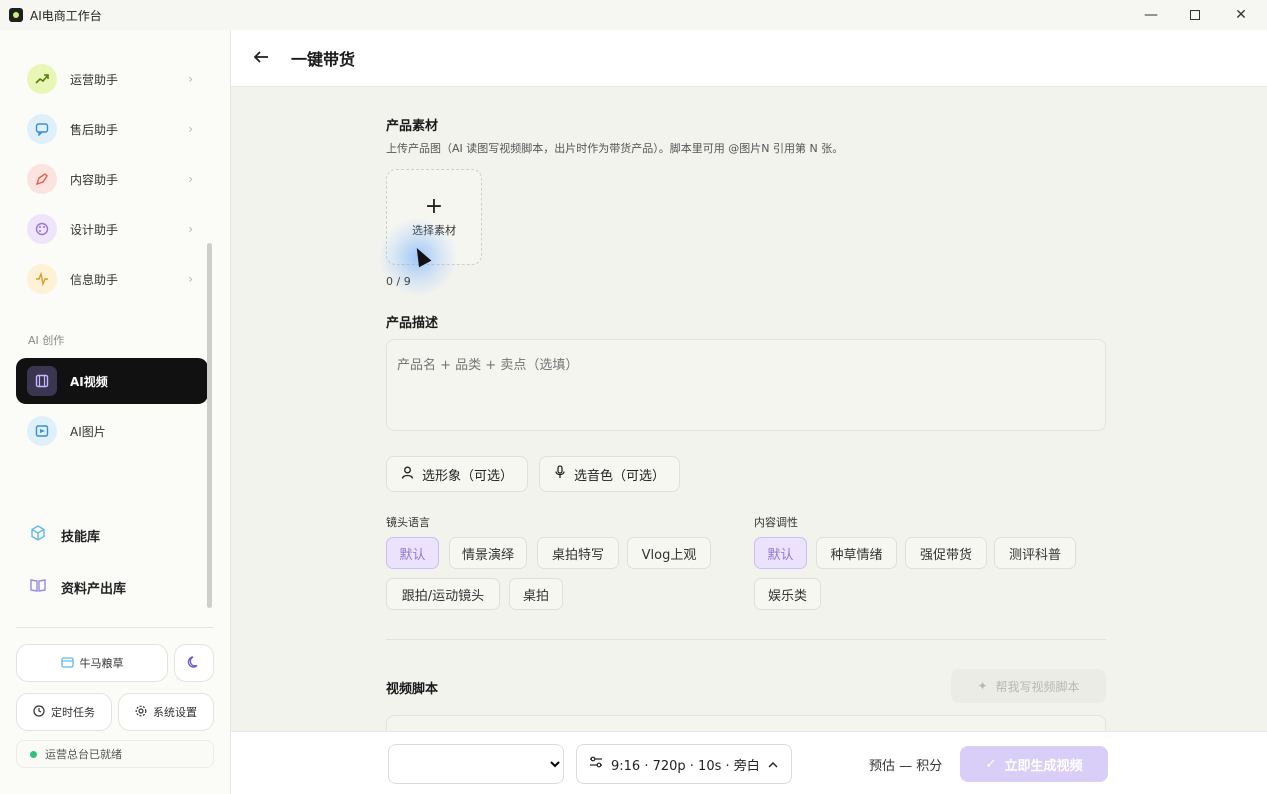 The width and height of the screenshot is (1267, 794). I want to click on ai-write-script-label: 帮我写视频脚本, so click(1037, 686).